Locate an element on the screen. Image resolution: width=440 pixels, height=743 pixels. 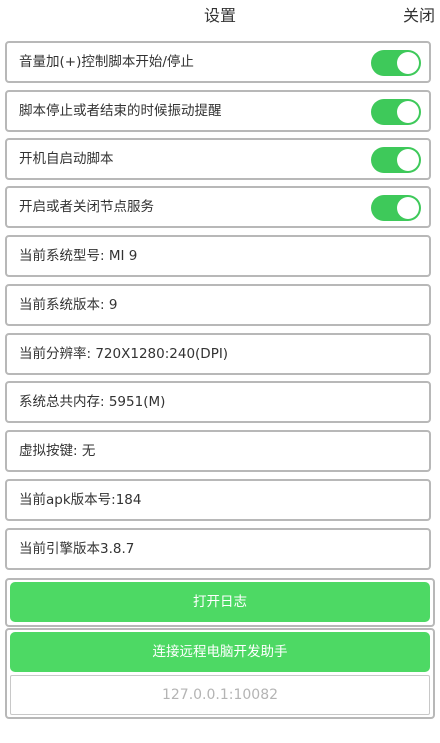
setting-label: 音量加(+)控制脚本开始/停止 is located at coordinates (106, 62).